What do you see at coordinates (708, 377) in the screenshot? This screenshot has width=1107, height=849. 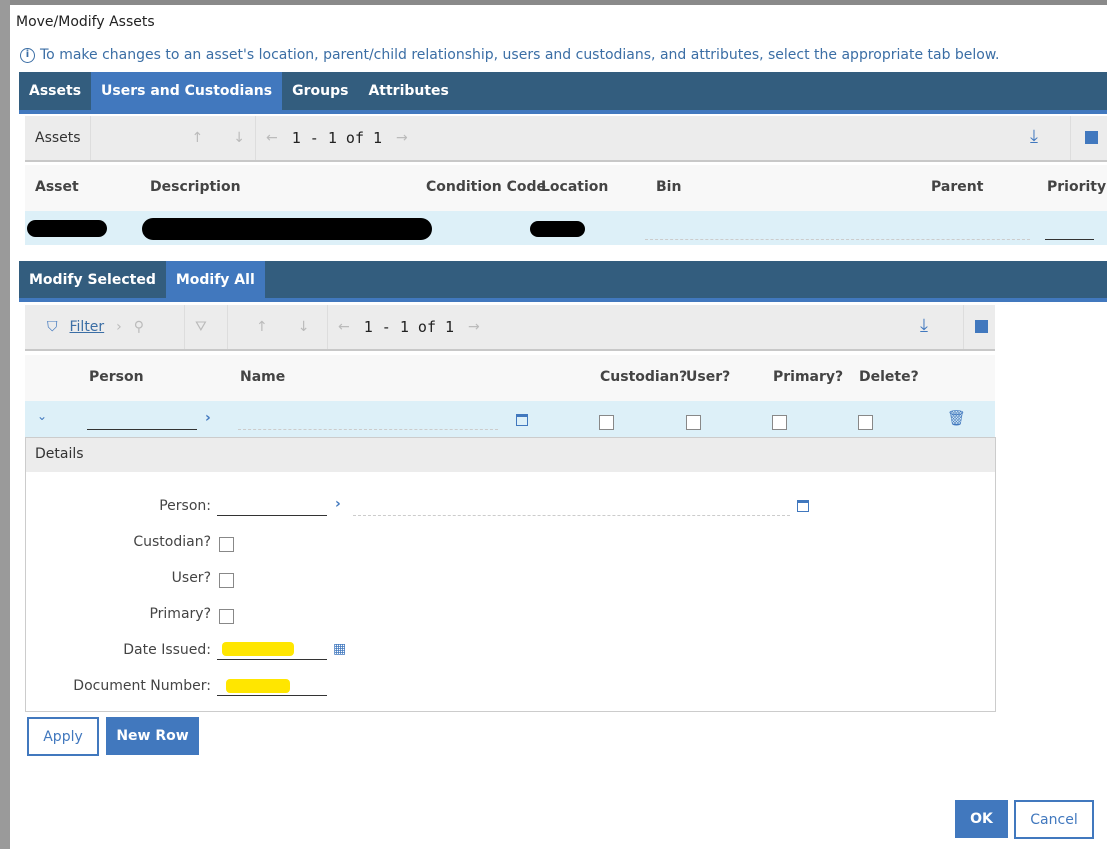 I see `col-user: User?` at bounding box center [708, 377].